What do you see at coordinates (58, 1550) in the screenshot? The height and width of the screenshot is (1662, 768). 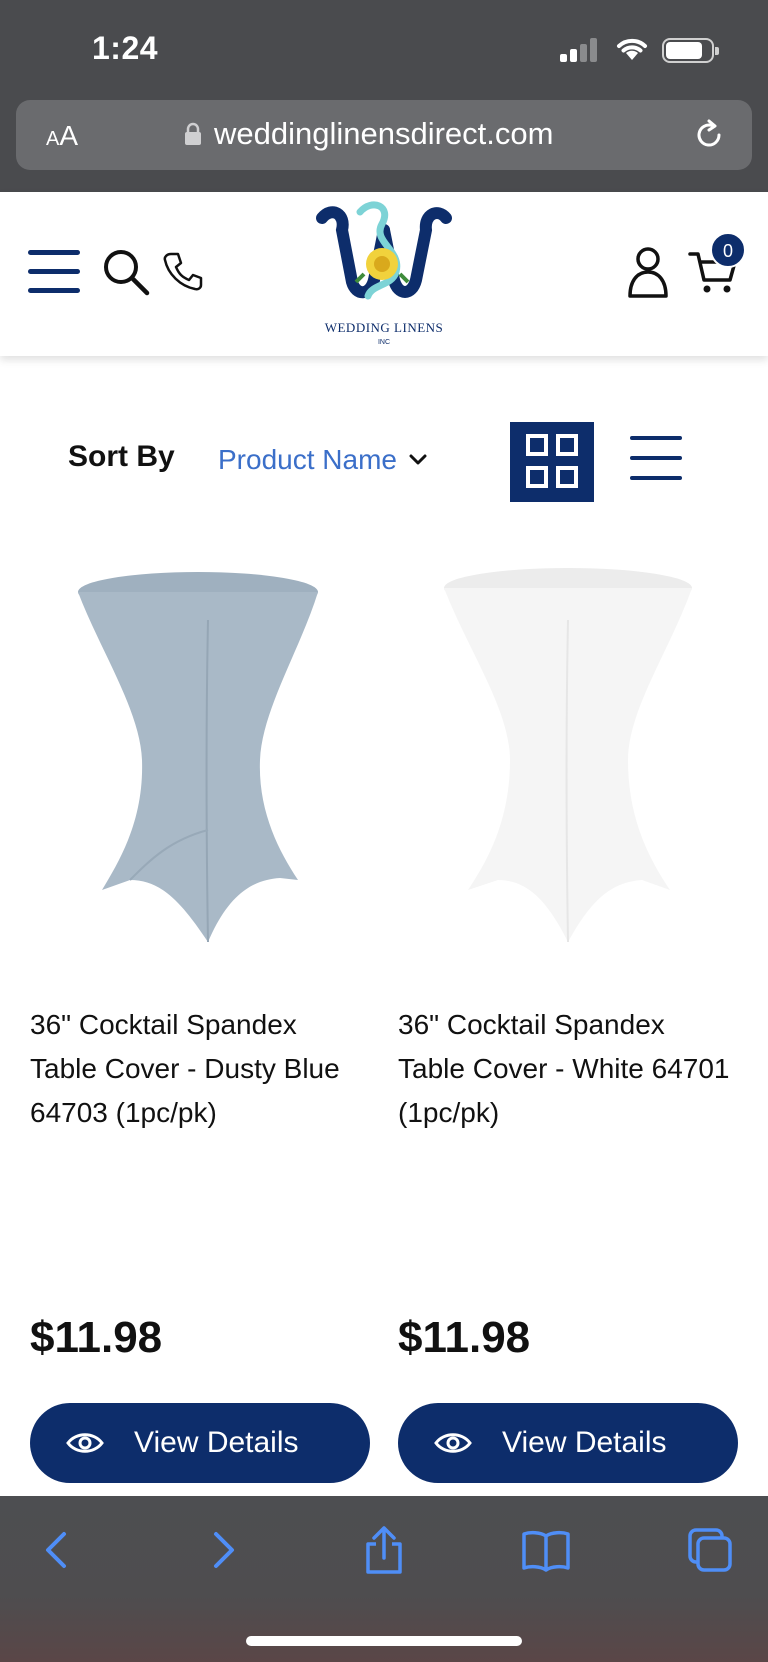 I see `back-icon` at bounding box center [58, 1550].